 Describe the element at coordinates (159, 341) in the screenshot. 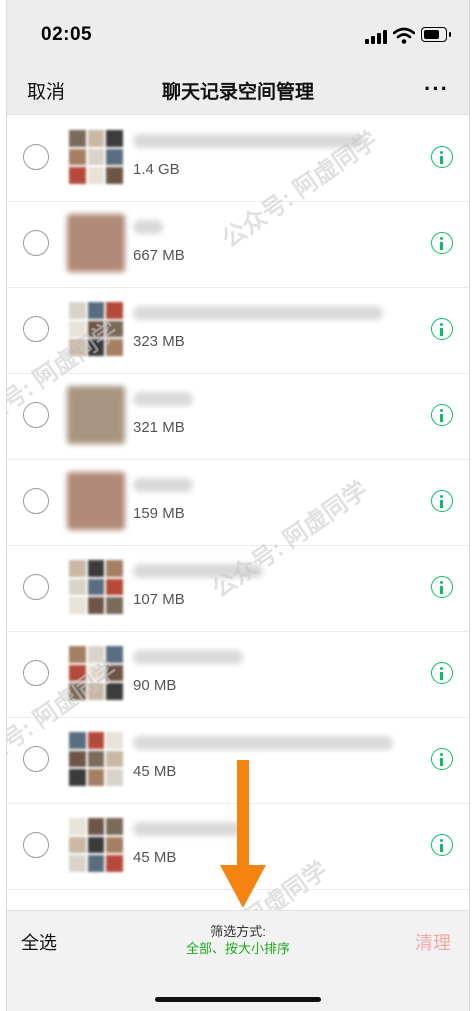

I see `storage-size: 323 MB` at that location.